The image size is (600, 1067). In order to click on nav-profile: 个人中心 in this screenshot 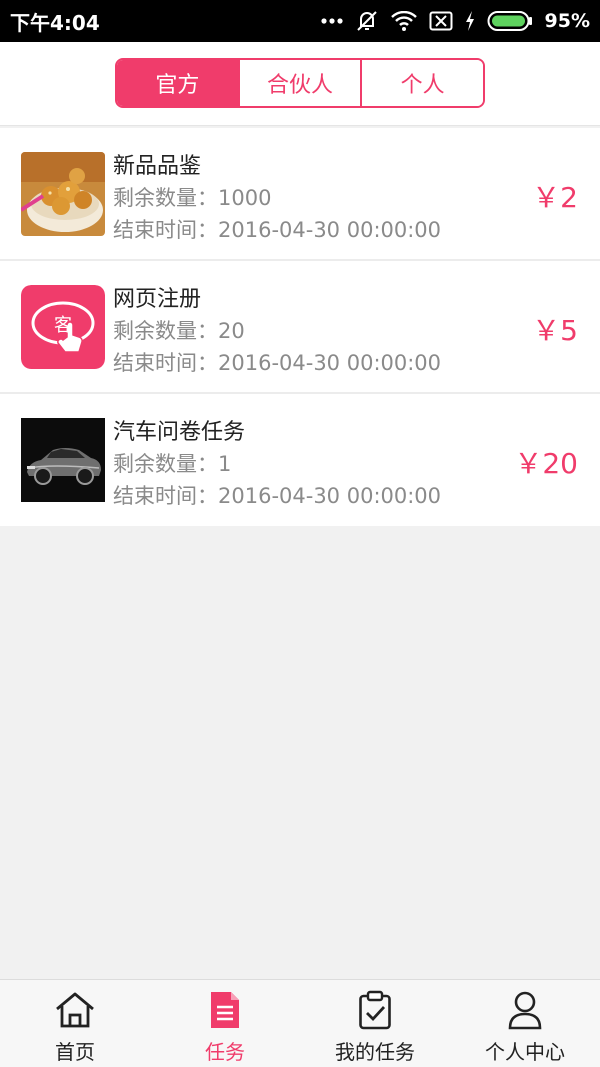, I will do `click(525, 1023)`.